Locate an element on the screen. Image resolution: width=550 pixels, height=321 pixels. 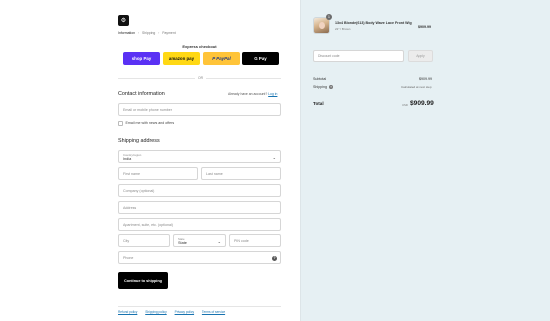
breadcrumb-payment: Payment is located at coordinates (169, 33).